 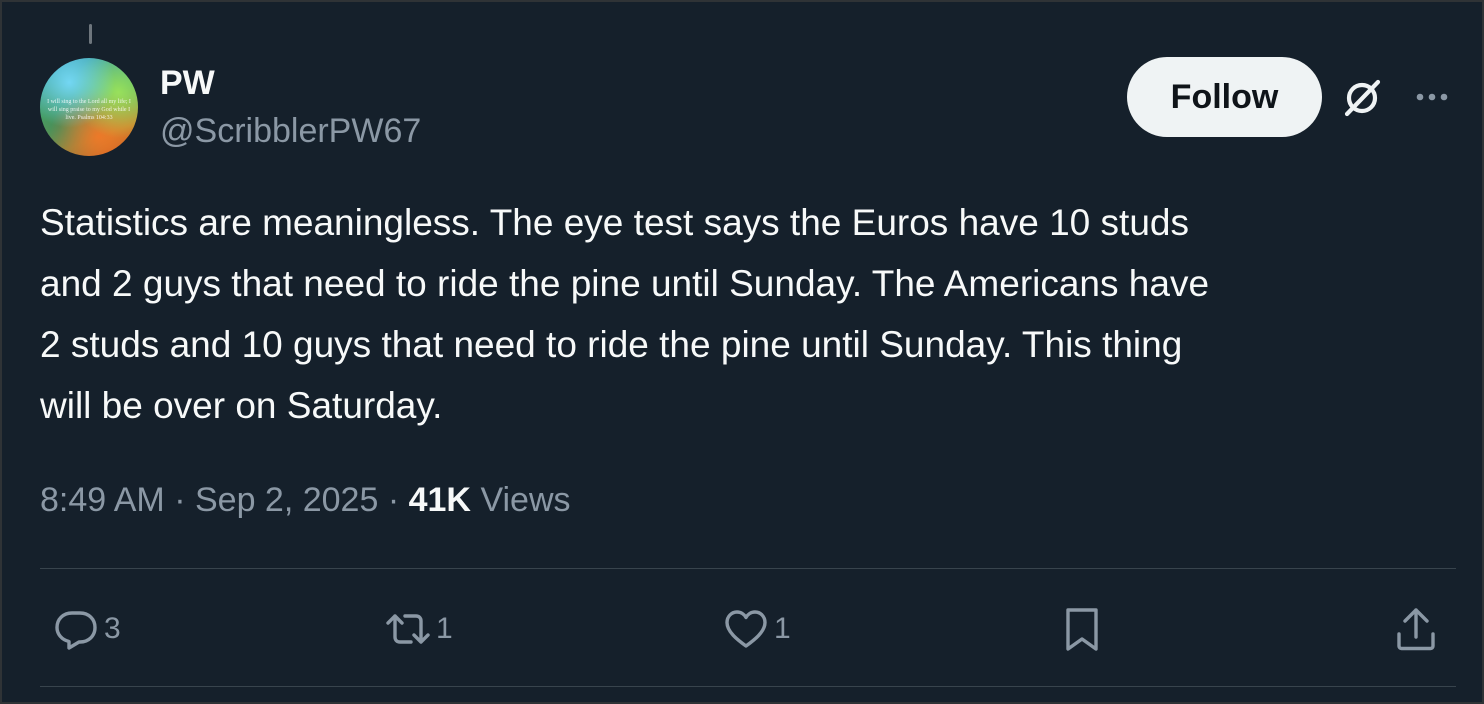 What do you see at coordinates (76, 629) in the screenshot?
I see `reply-icon` at bounding box center [76, 629].